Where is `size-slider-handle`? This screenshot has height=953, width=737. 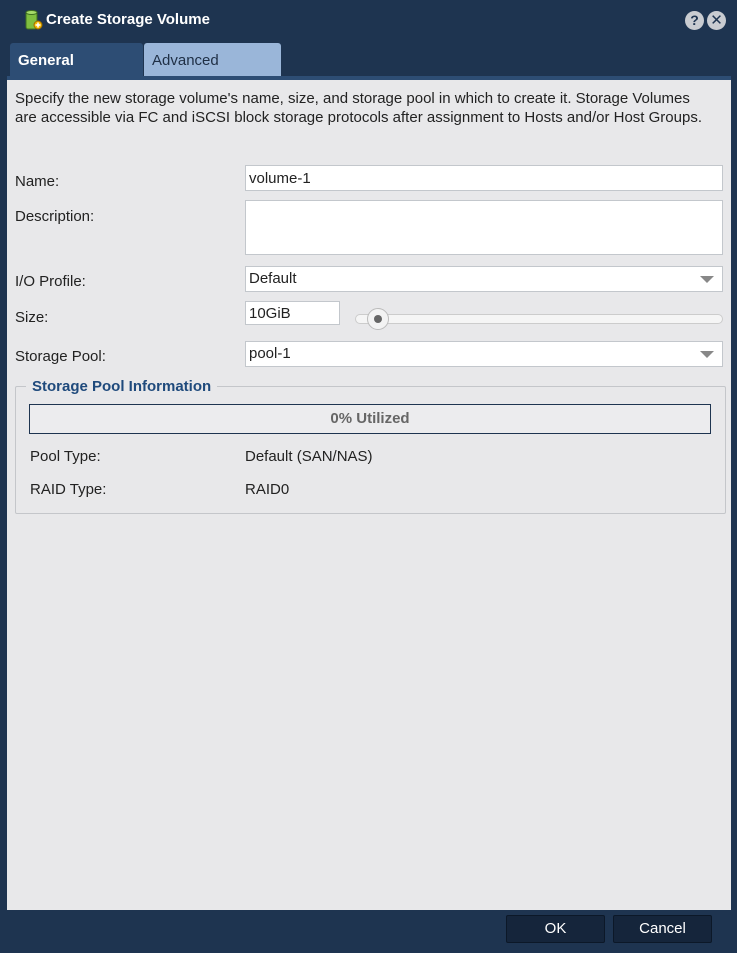 size-slider-handle is located at coordinates (378, 319).